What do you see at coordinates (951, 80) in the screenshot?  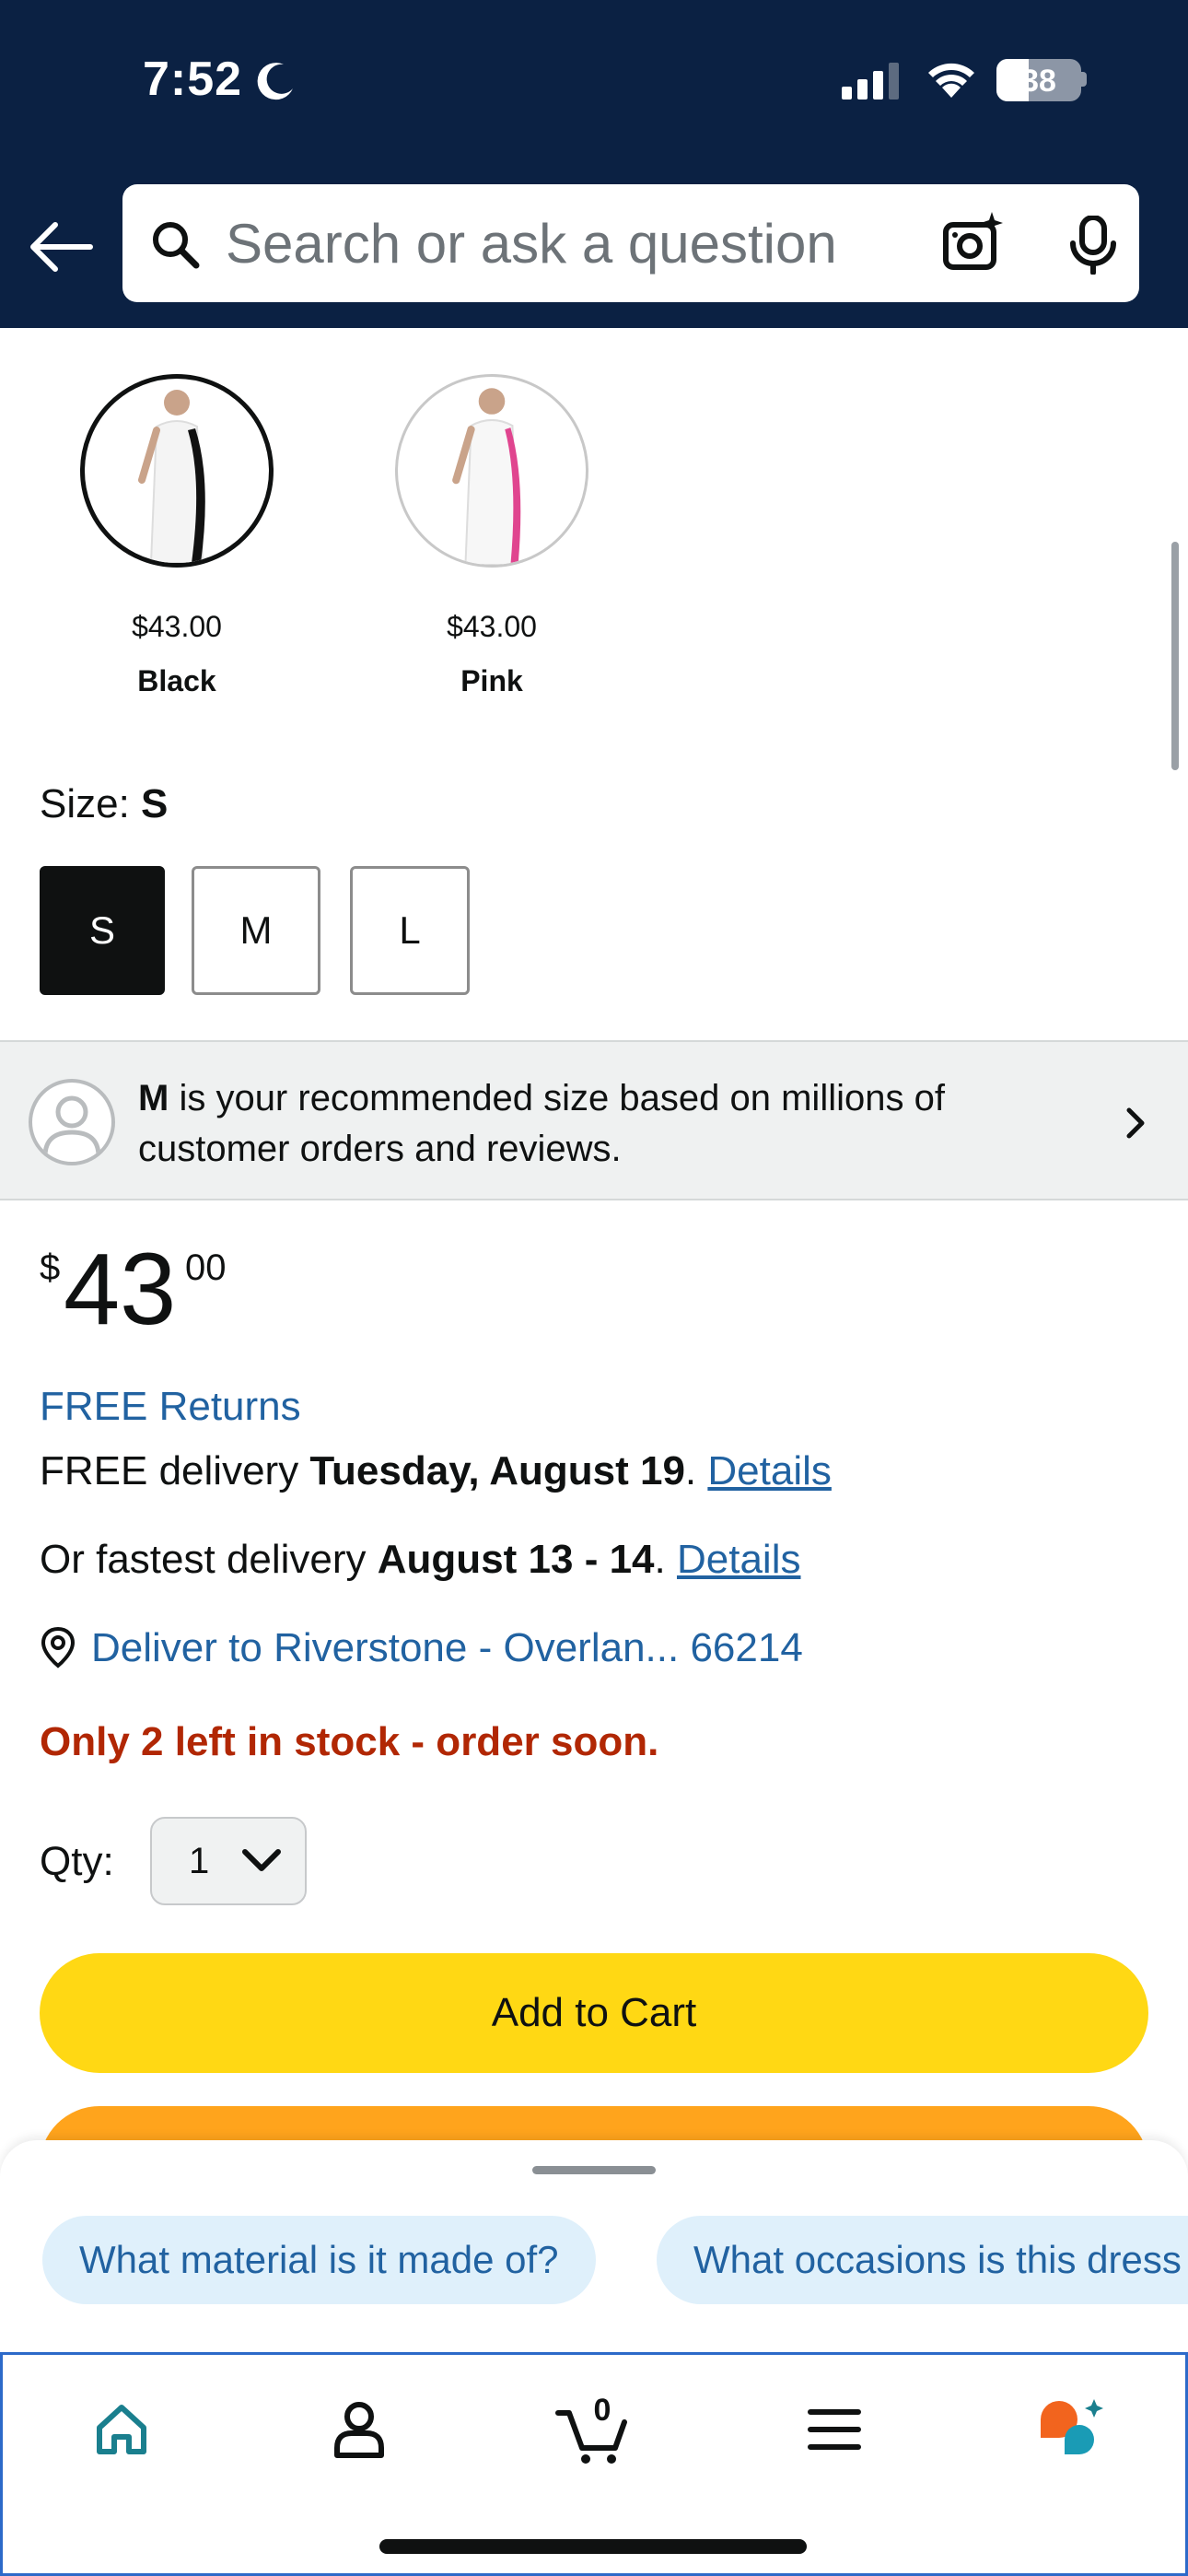 I see `wifi-icon` at bounding box center [951, 80].